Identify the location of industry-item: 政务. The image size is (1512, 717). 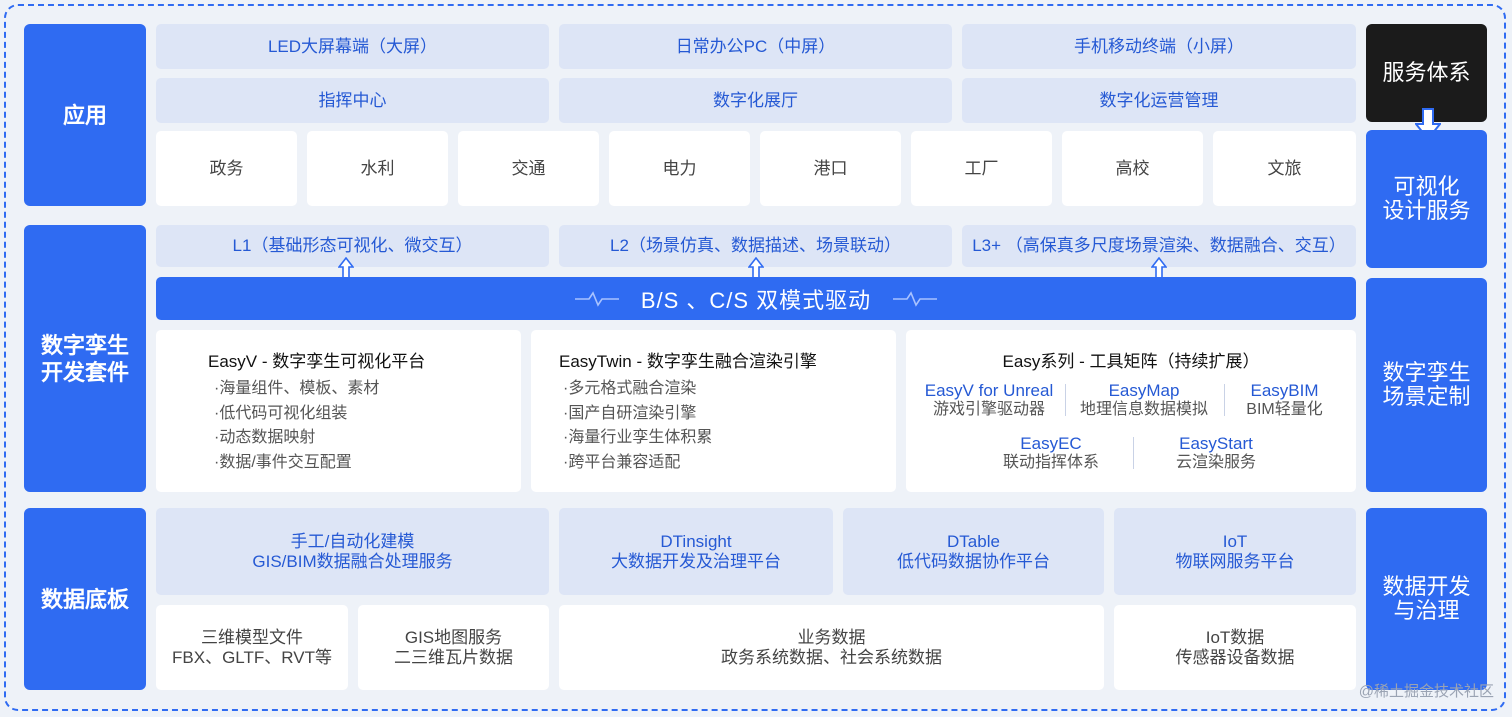
(226, 168).